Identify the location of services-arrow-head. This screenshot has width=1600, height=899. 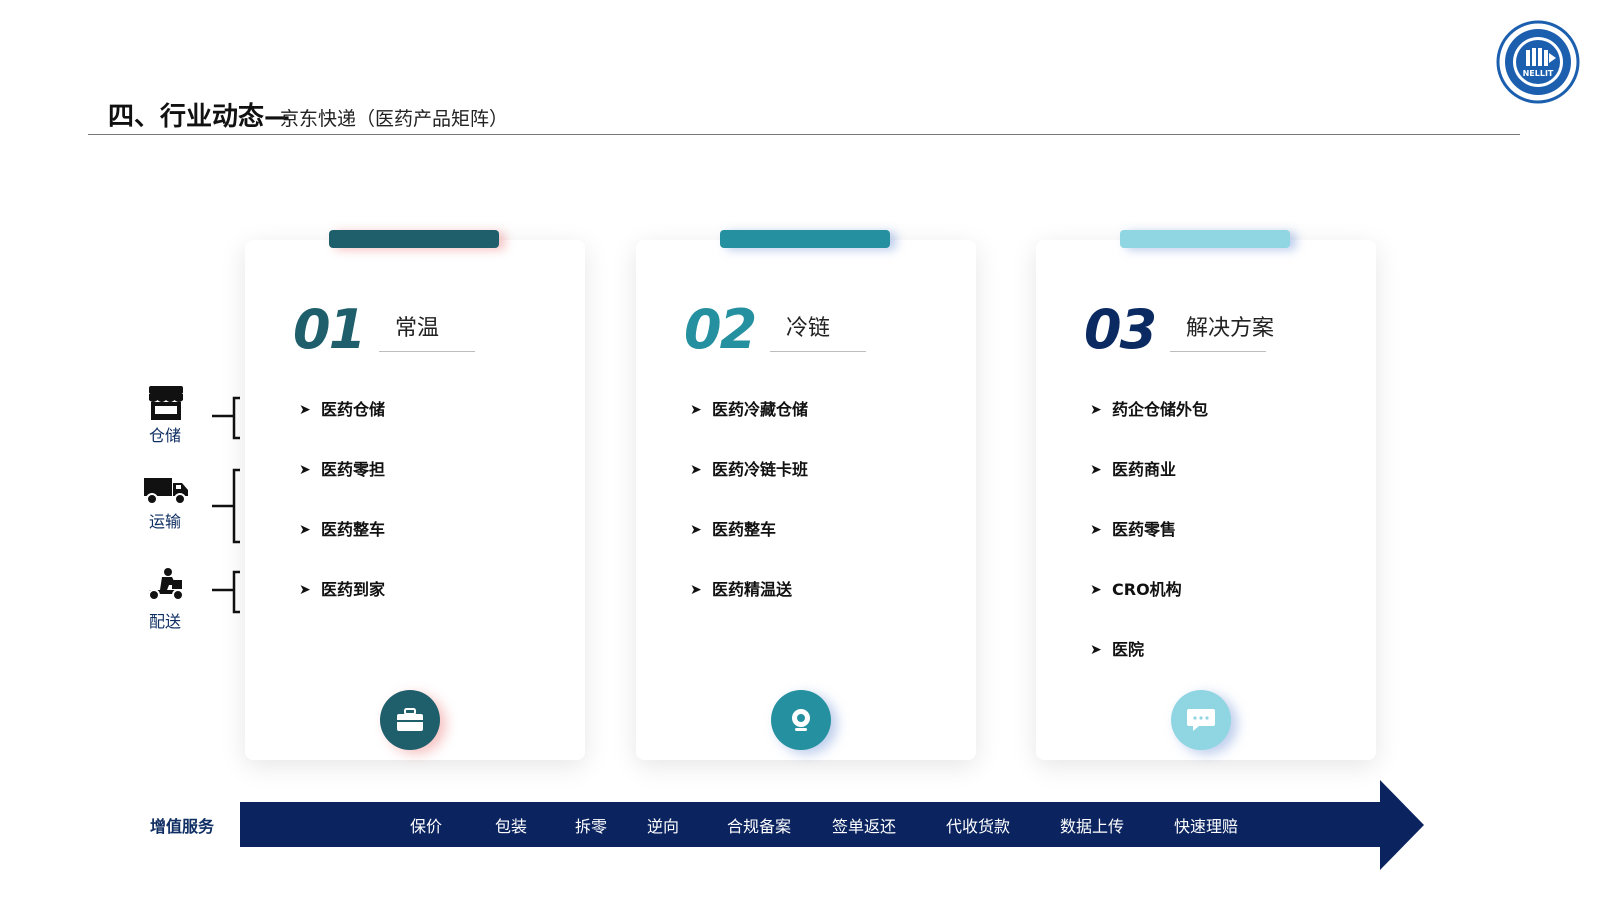
(1402, 825).